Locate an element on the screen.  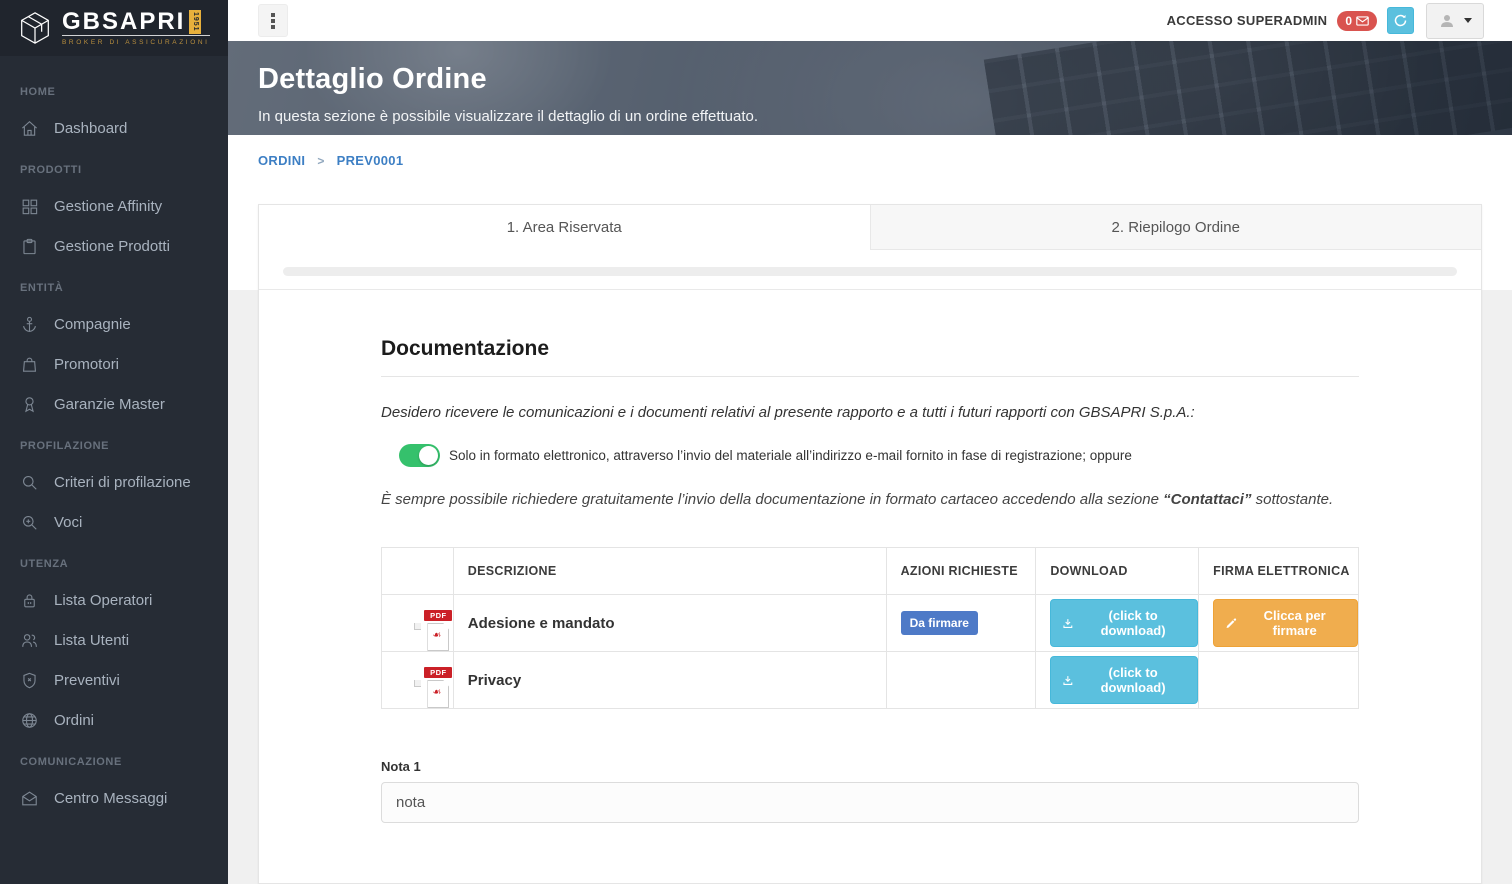
header-firma-elettronica: FIRMA ELETTRONICA is located at coordinates (1278, 571).